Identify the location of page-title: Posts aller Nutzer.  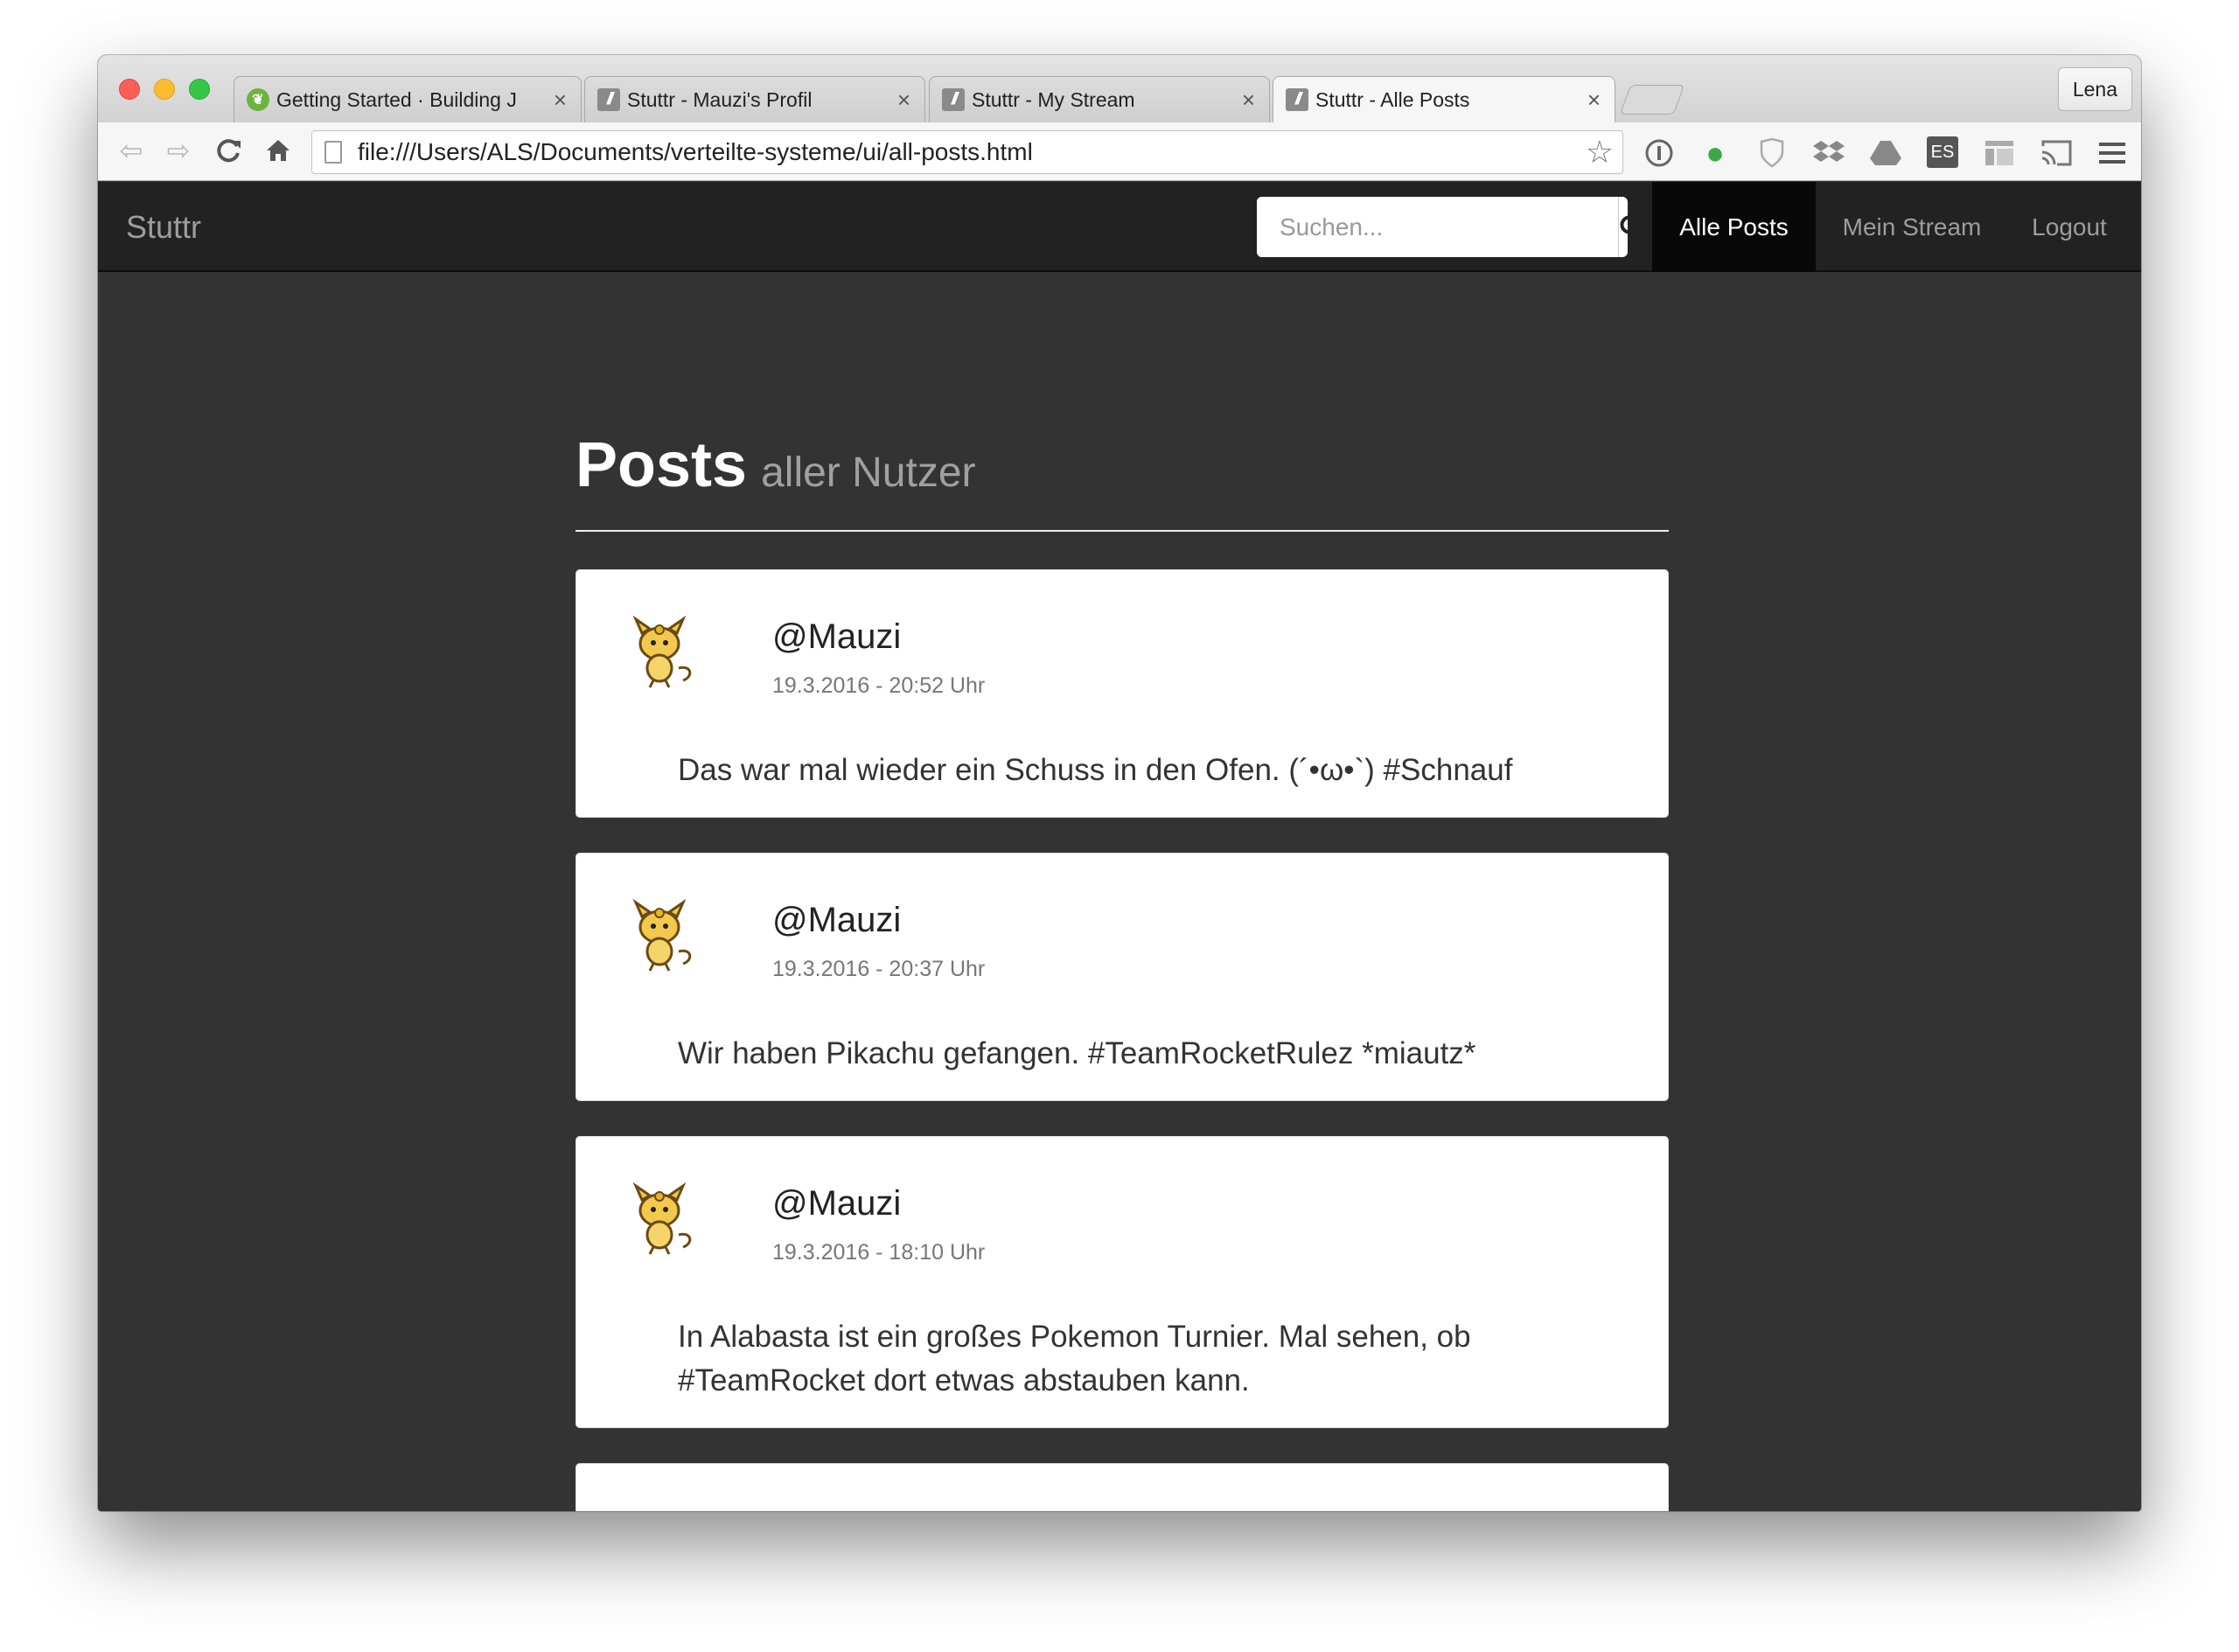
(775, 465).